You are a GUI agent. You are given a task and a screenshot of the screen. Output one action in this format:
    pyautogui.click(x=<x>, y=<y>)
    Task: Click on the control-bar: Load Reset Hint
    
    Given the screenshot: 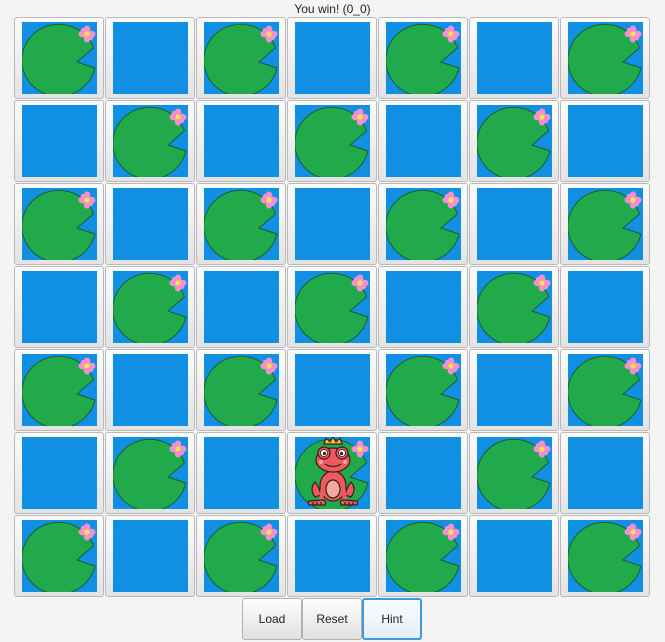 What is the action you would take?
    pyautogui.click(x=332, y=619)
    